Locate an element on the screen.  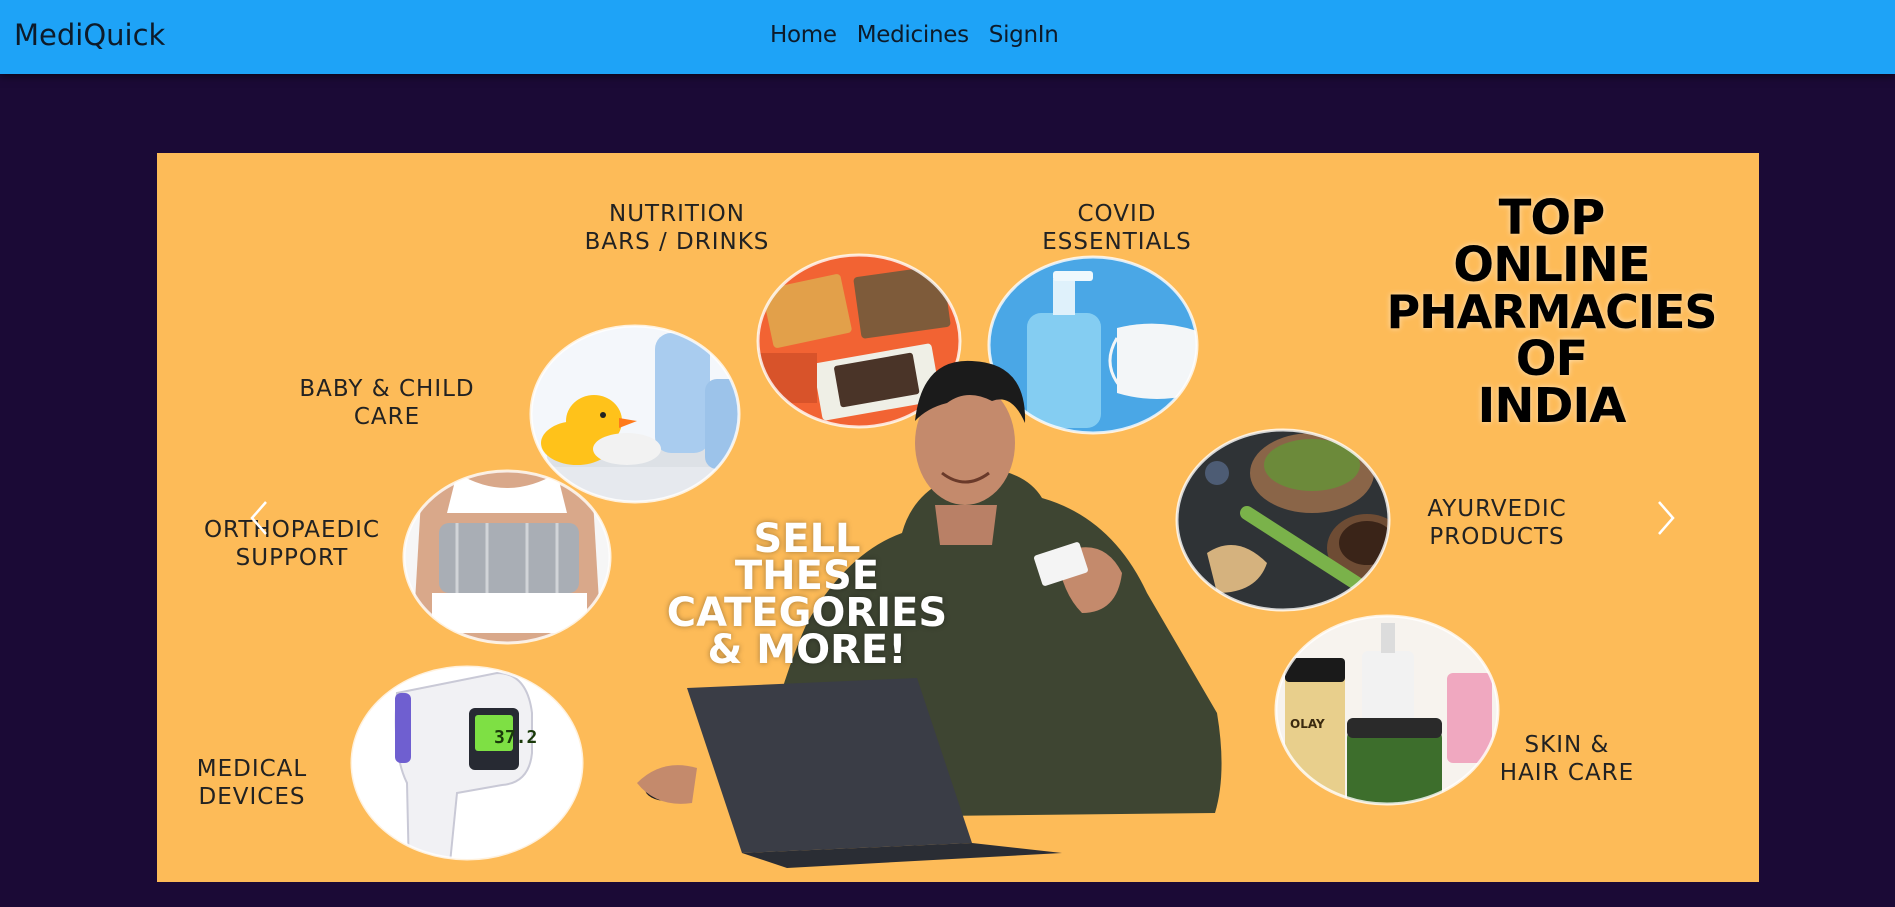
carousel-prev-button is located at coordinates (259, 518).